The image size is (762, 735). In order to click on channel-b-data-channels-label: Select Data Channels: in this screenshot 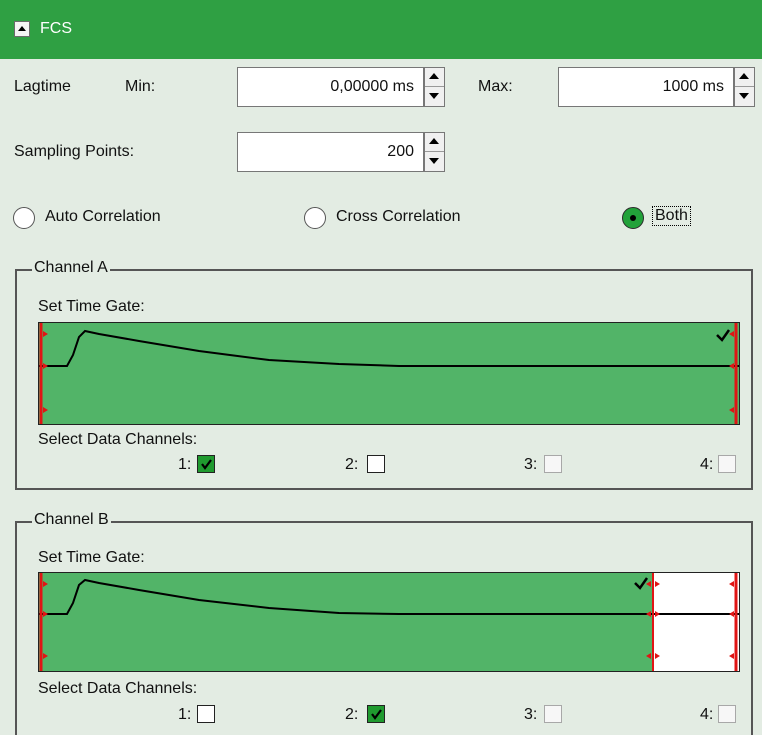, I will do `click(118, 688)`.